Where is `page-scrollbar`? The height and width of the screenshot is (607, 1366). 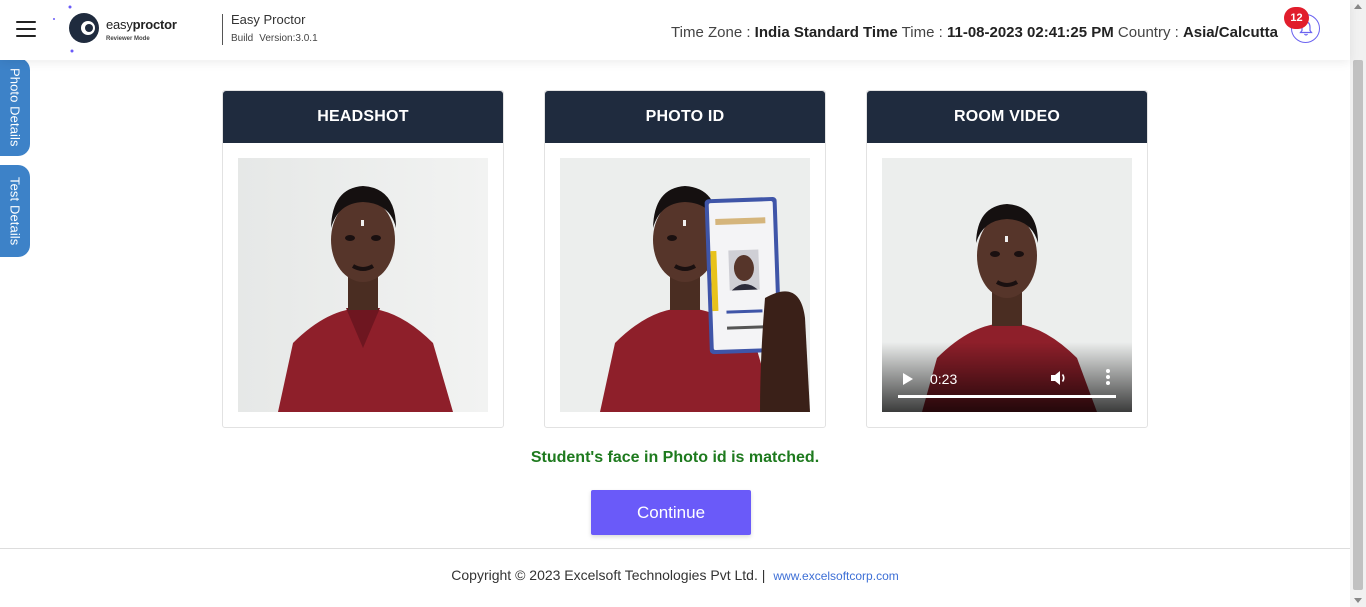 page-scrollbar is located at coordinates (1358, 303).